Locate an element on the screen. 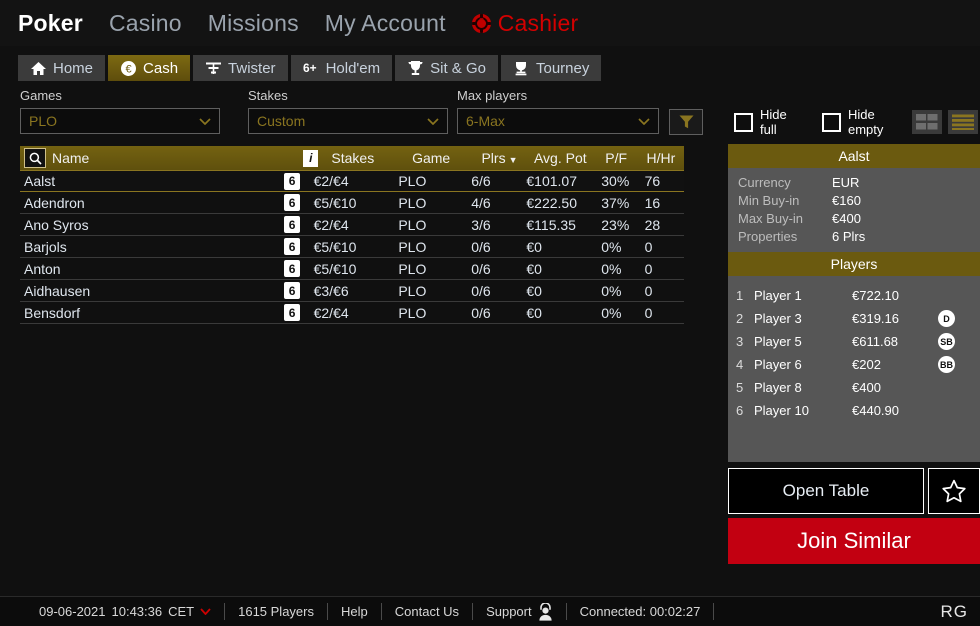  table-row: Adendron 6 €5/€10 PLO 4/6 €222.50 37% 16 is located at coordinates (352, 203).